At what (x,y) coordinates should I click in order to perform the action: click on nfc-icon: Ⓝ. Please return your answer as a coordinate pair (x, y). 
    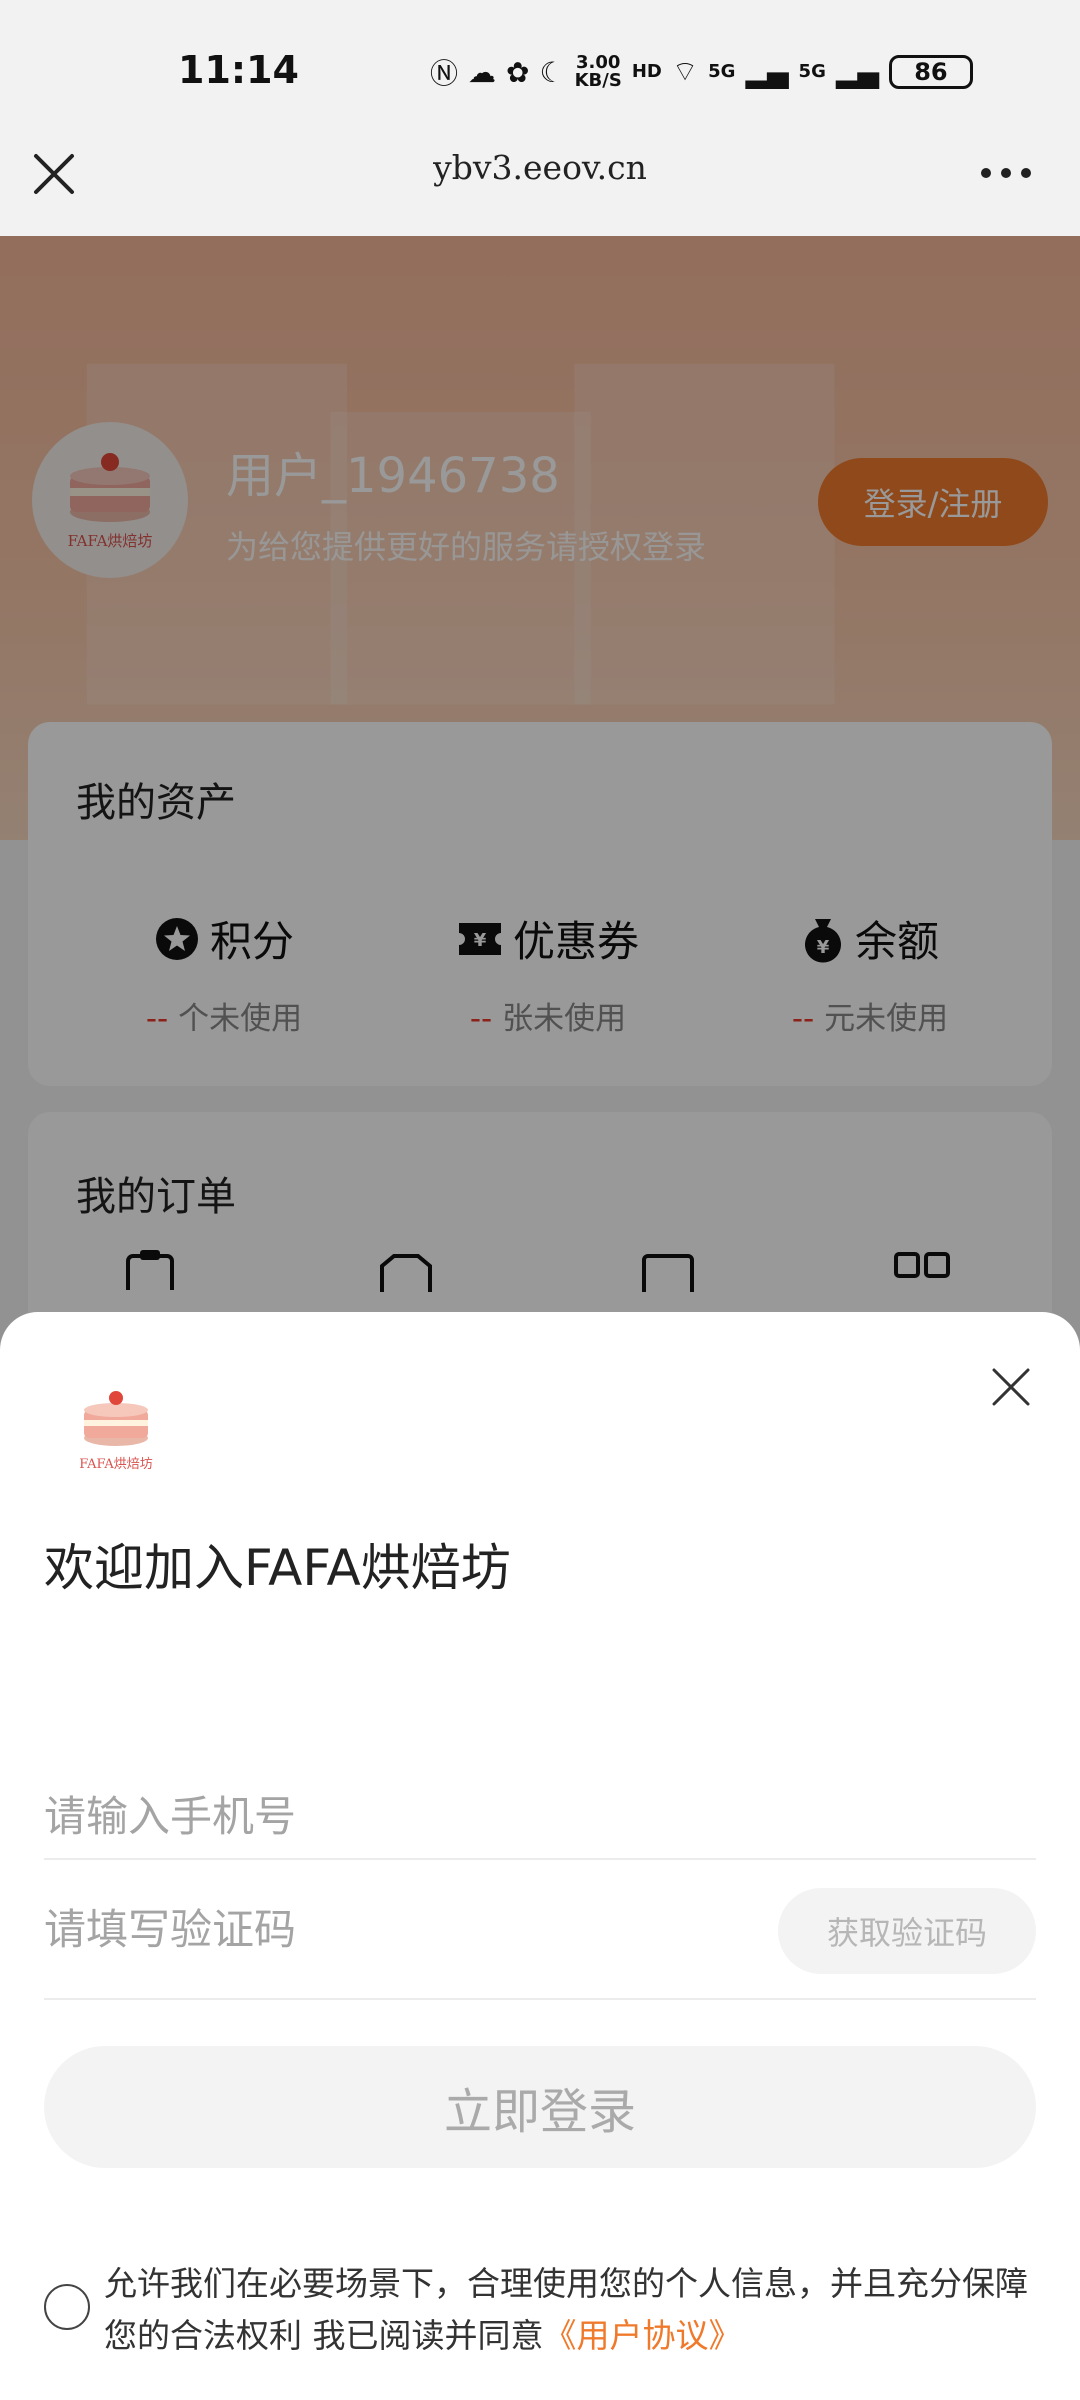
    Looking at the image, I should click on (444, 73).